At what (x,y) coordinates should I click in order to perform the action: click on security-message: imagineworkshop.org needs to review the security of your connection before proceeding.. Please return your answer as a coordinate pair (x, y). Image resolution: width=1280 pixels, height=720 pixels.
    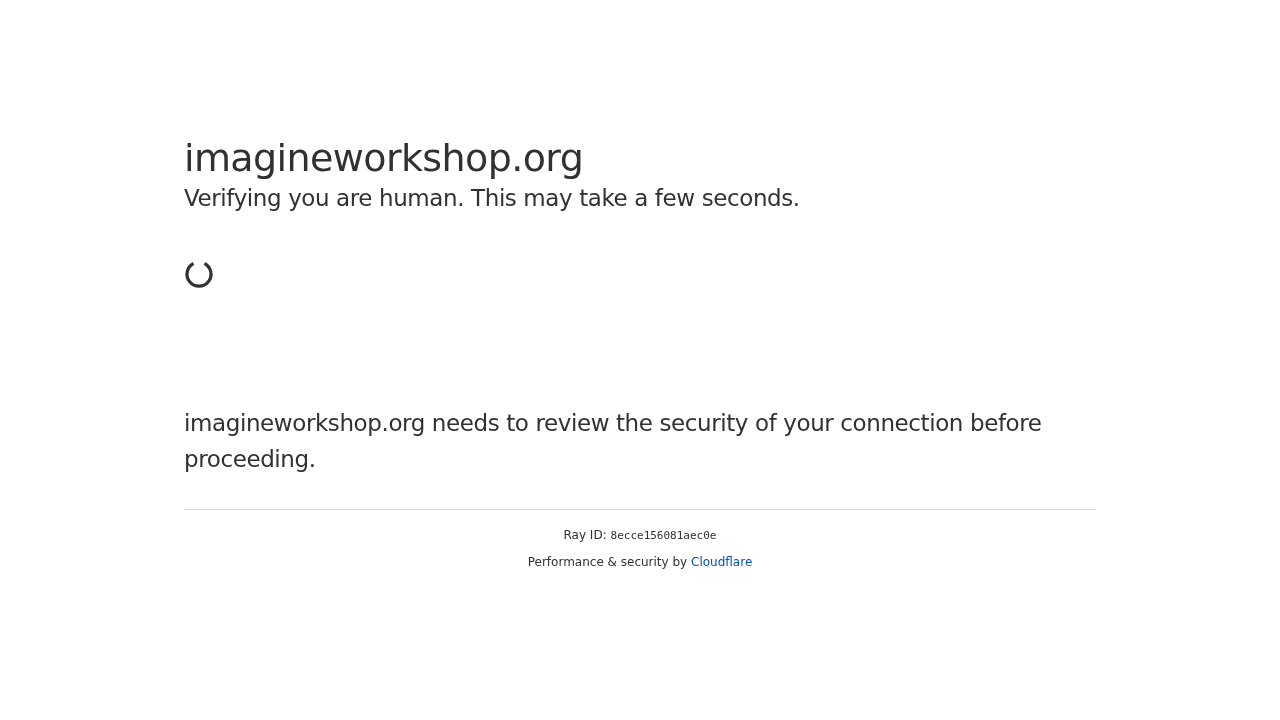
    Looking at the image, I should click on (613, 441).